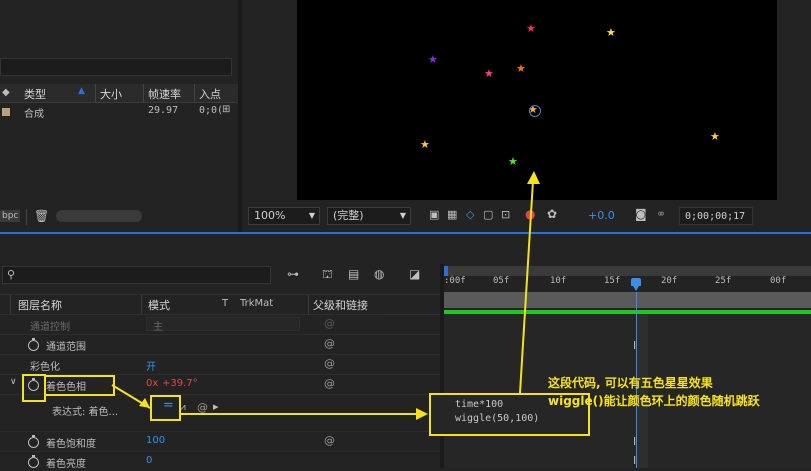 This screenshot has width=811, height=471. I want to click on annotation-text: 这段代码, 可以有五色星星效果 wiggle()能让颜色环上的颜色随机跳跃, so click(654, 392).